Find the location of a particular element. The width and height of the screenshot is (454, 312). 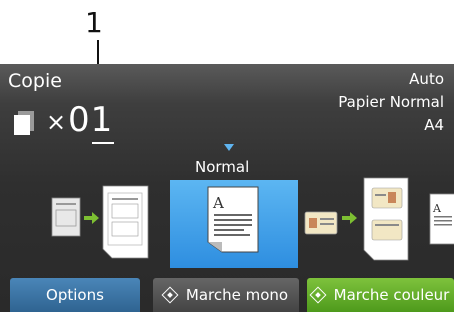

callout-number: 1 is located at coordinates (94, 22).